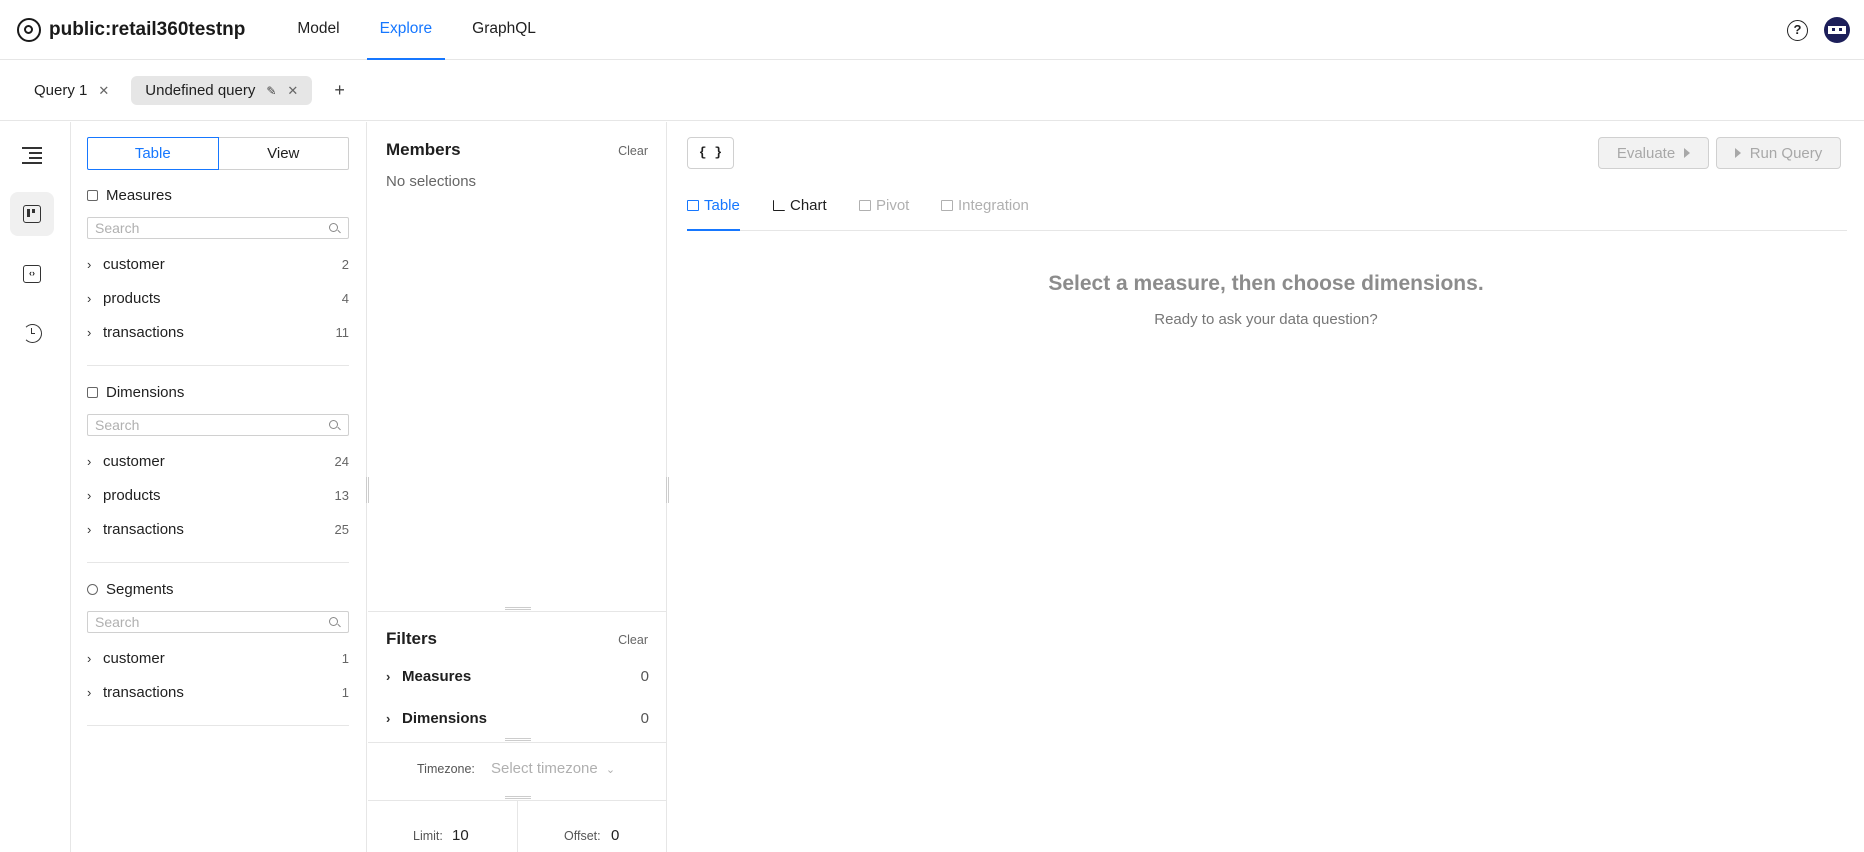 This screenshot has width=1864, height=852. I want to click on segments-header: Segments, so click(130, 589).